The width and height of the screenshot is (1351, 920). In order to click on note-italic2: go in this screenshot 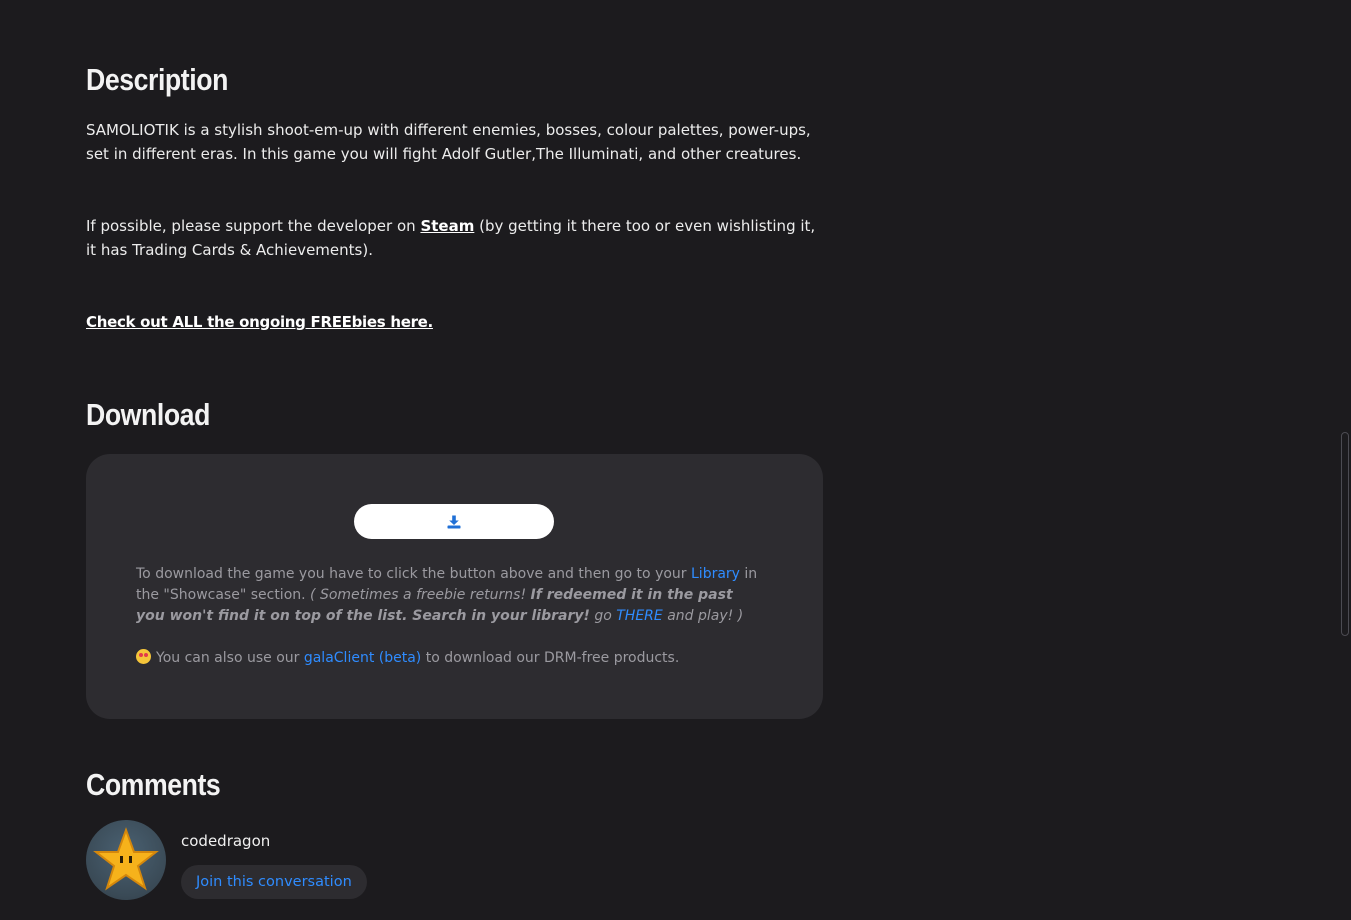, I will do `click(603, 616)`.